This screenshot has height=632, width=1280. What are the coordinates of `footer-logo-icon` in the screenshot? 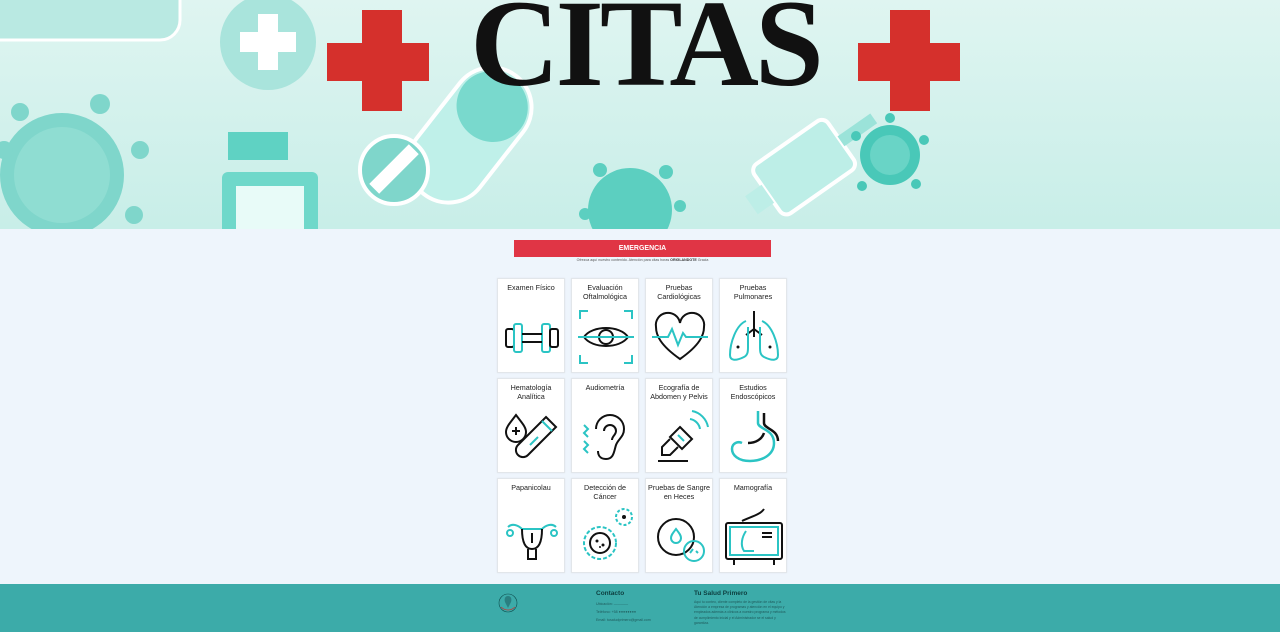 It's located at (508, 603).